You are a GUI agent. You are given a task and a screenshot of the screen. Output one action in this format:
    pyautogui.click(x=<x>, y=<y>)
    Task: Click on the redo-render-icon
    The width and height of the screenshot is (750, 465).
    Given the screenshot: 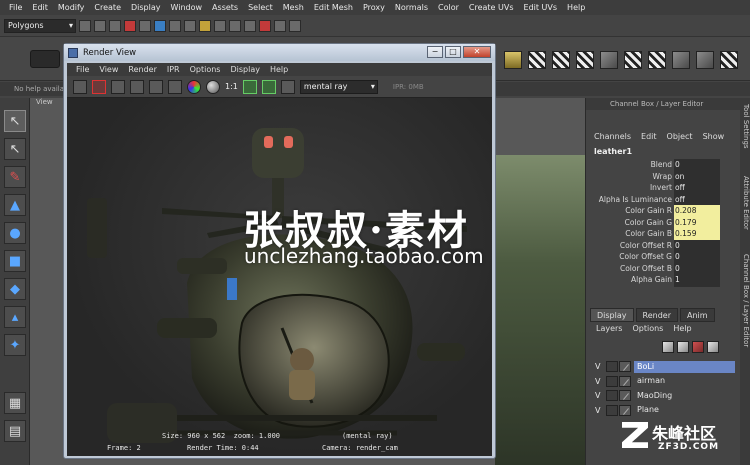 What is the action you would take?
    pyautogui.click(x=80, y=86)
    